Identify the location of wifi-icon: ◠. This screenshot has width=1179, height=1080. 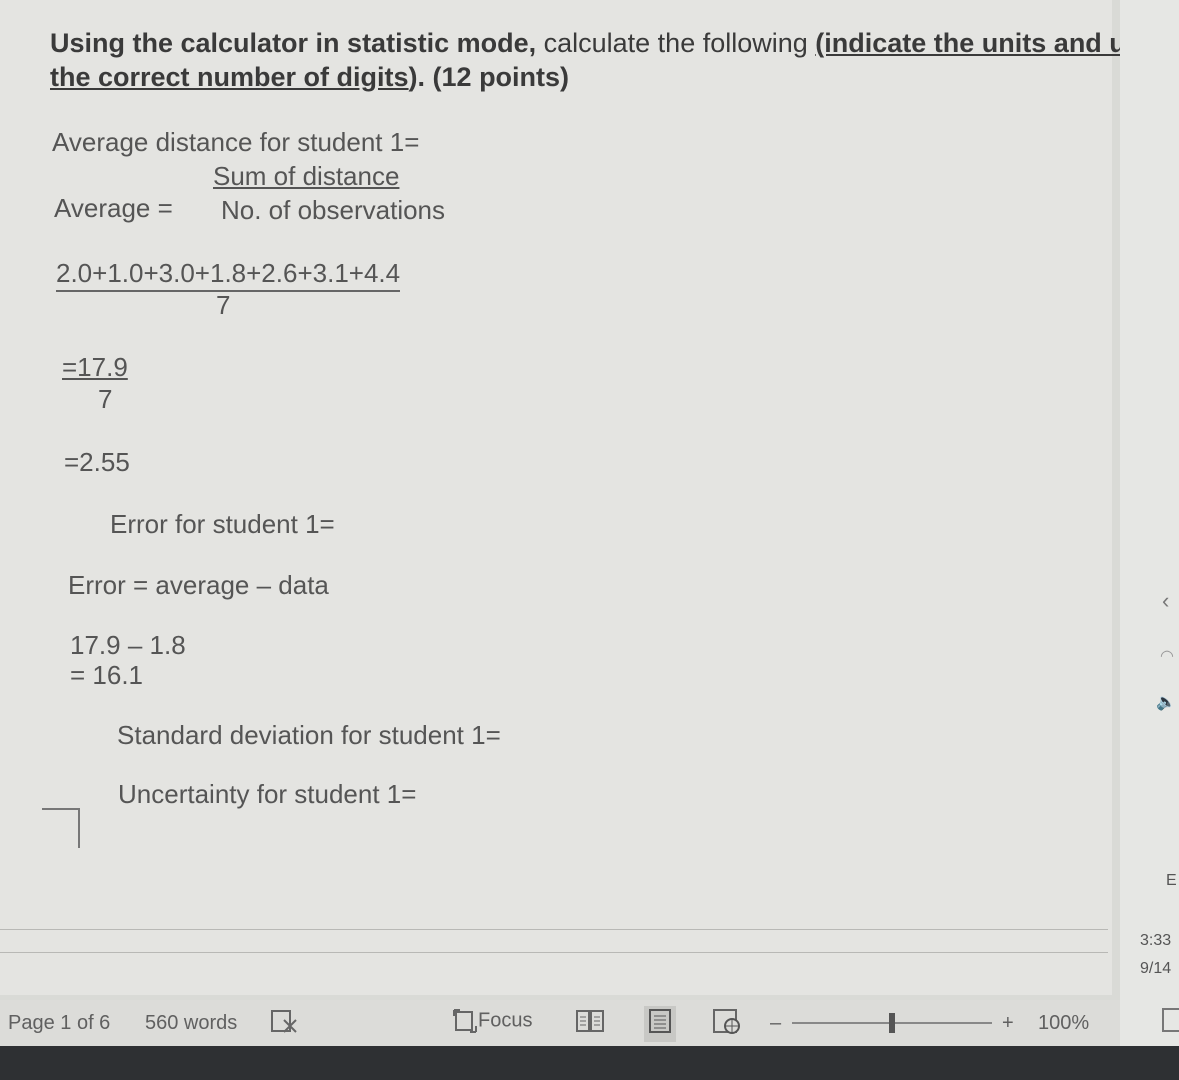
(1167, 656).